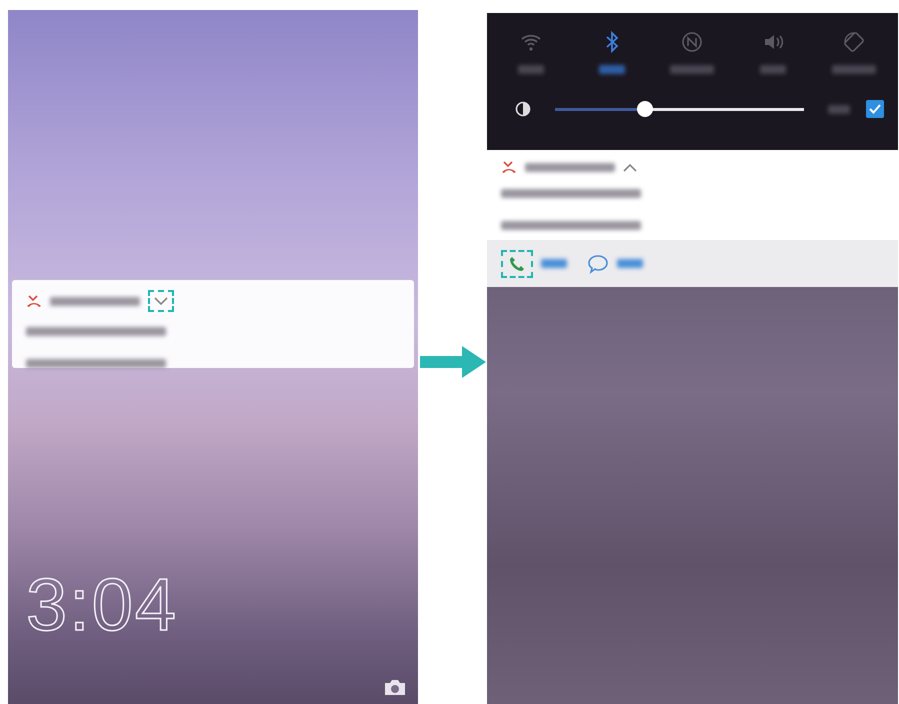 The height and width of the screenshot is (704, 899). What do you see at coordinates (395, 687) in the screenshot?
I see `camera-icon` at bounding box center [395, 687].